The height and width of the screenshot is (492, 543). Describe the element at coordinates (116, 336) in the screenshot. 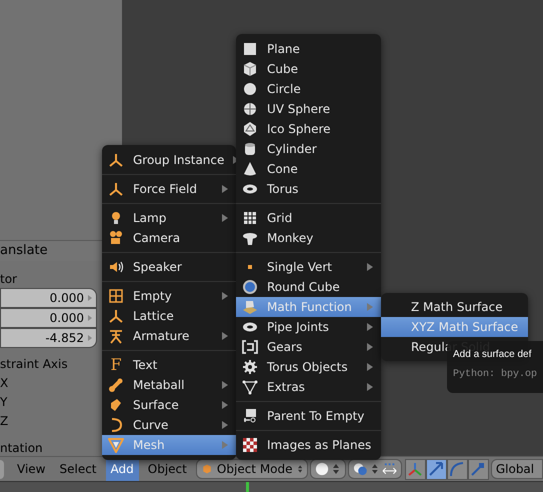

I see `armature-icon` at that location.